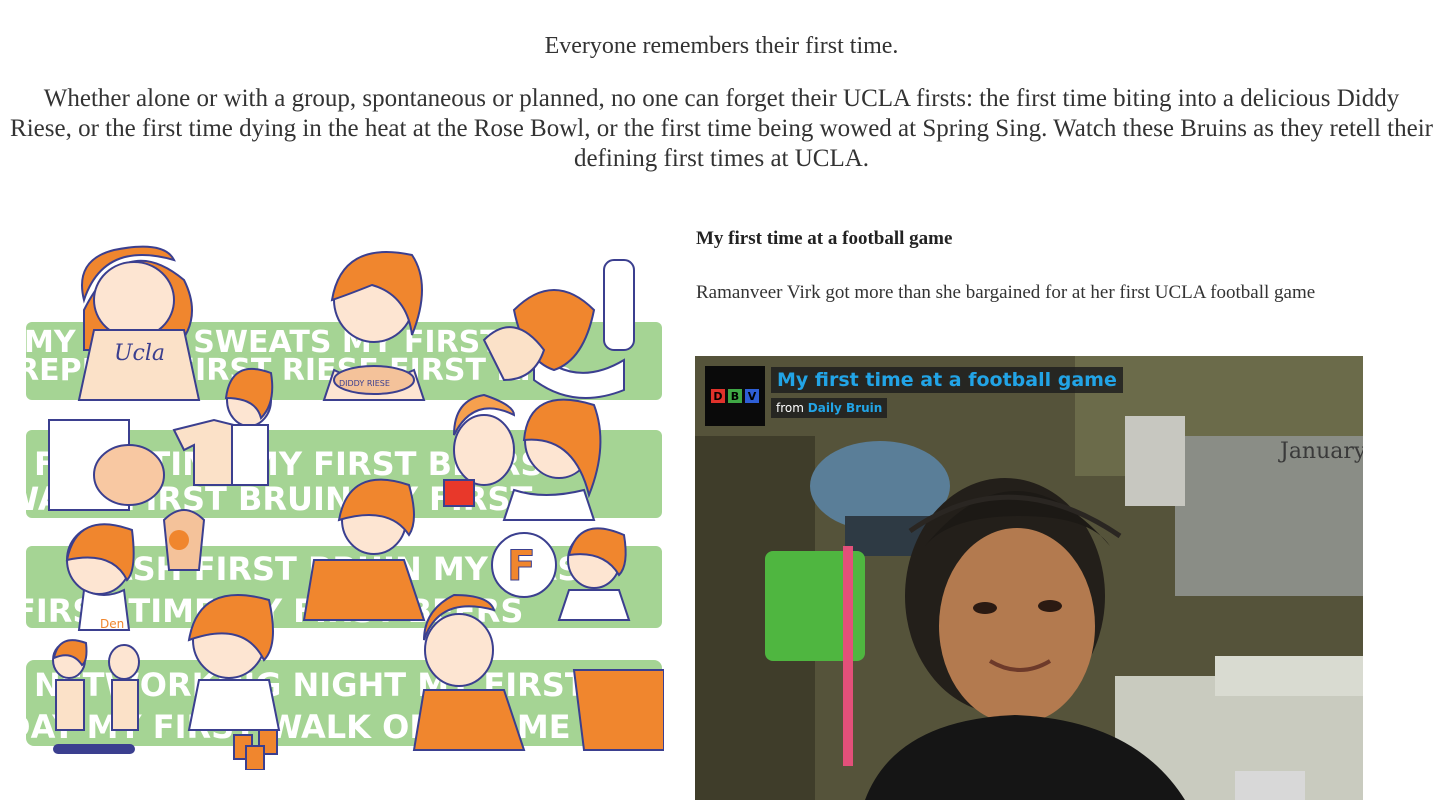 This screenshot has height=800, width=1443. What do you see at coordinates (139, 323) in the screenshot?
I see `character-sweatshirt-girl: Ucla` at bounding box center [139, 323].